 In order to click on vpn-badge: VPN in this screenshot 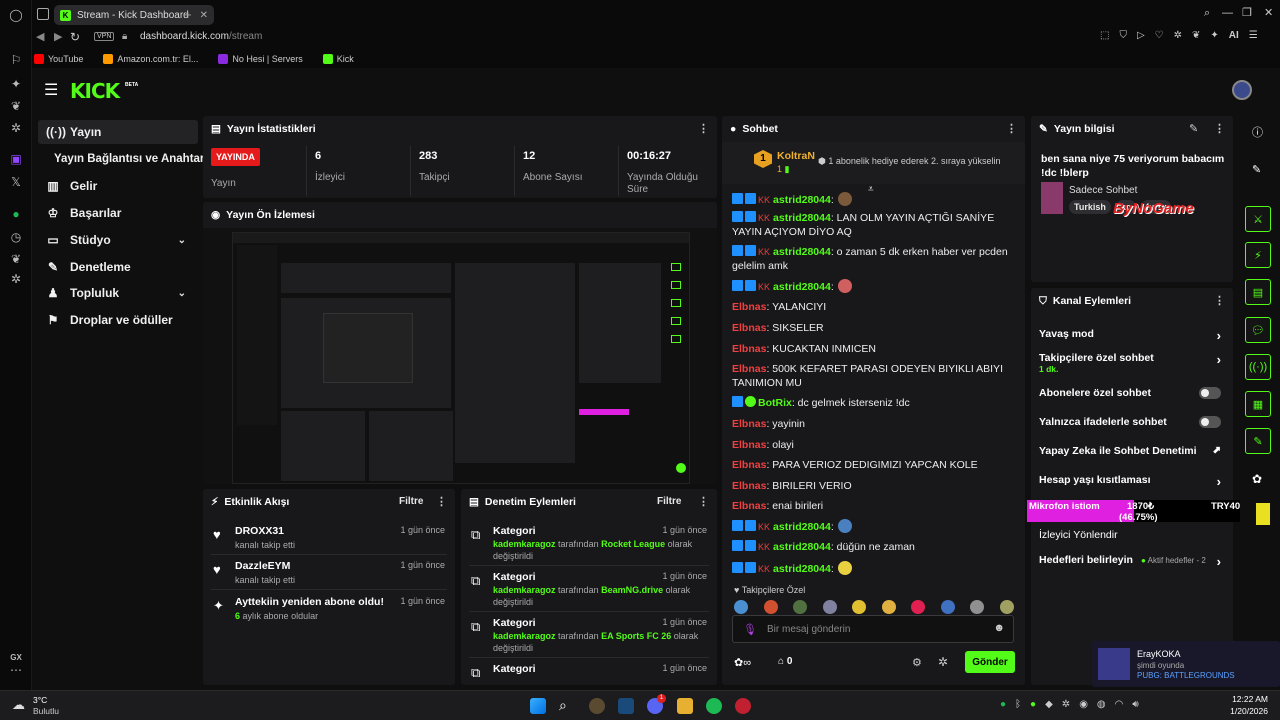, I will do `click(104, 36)`.